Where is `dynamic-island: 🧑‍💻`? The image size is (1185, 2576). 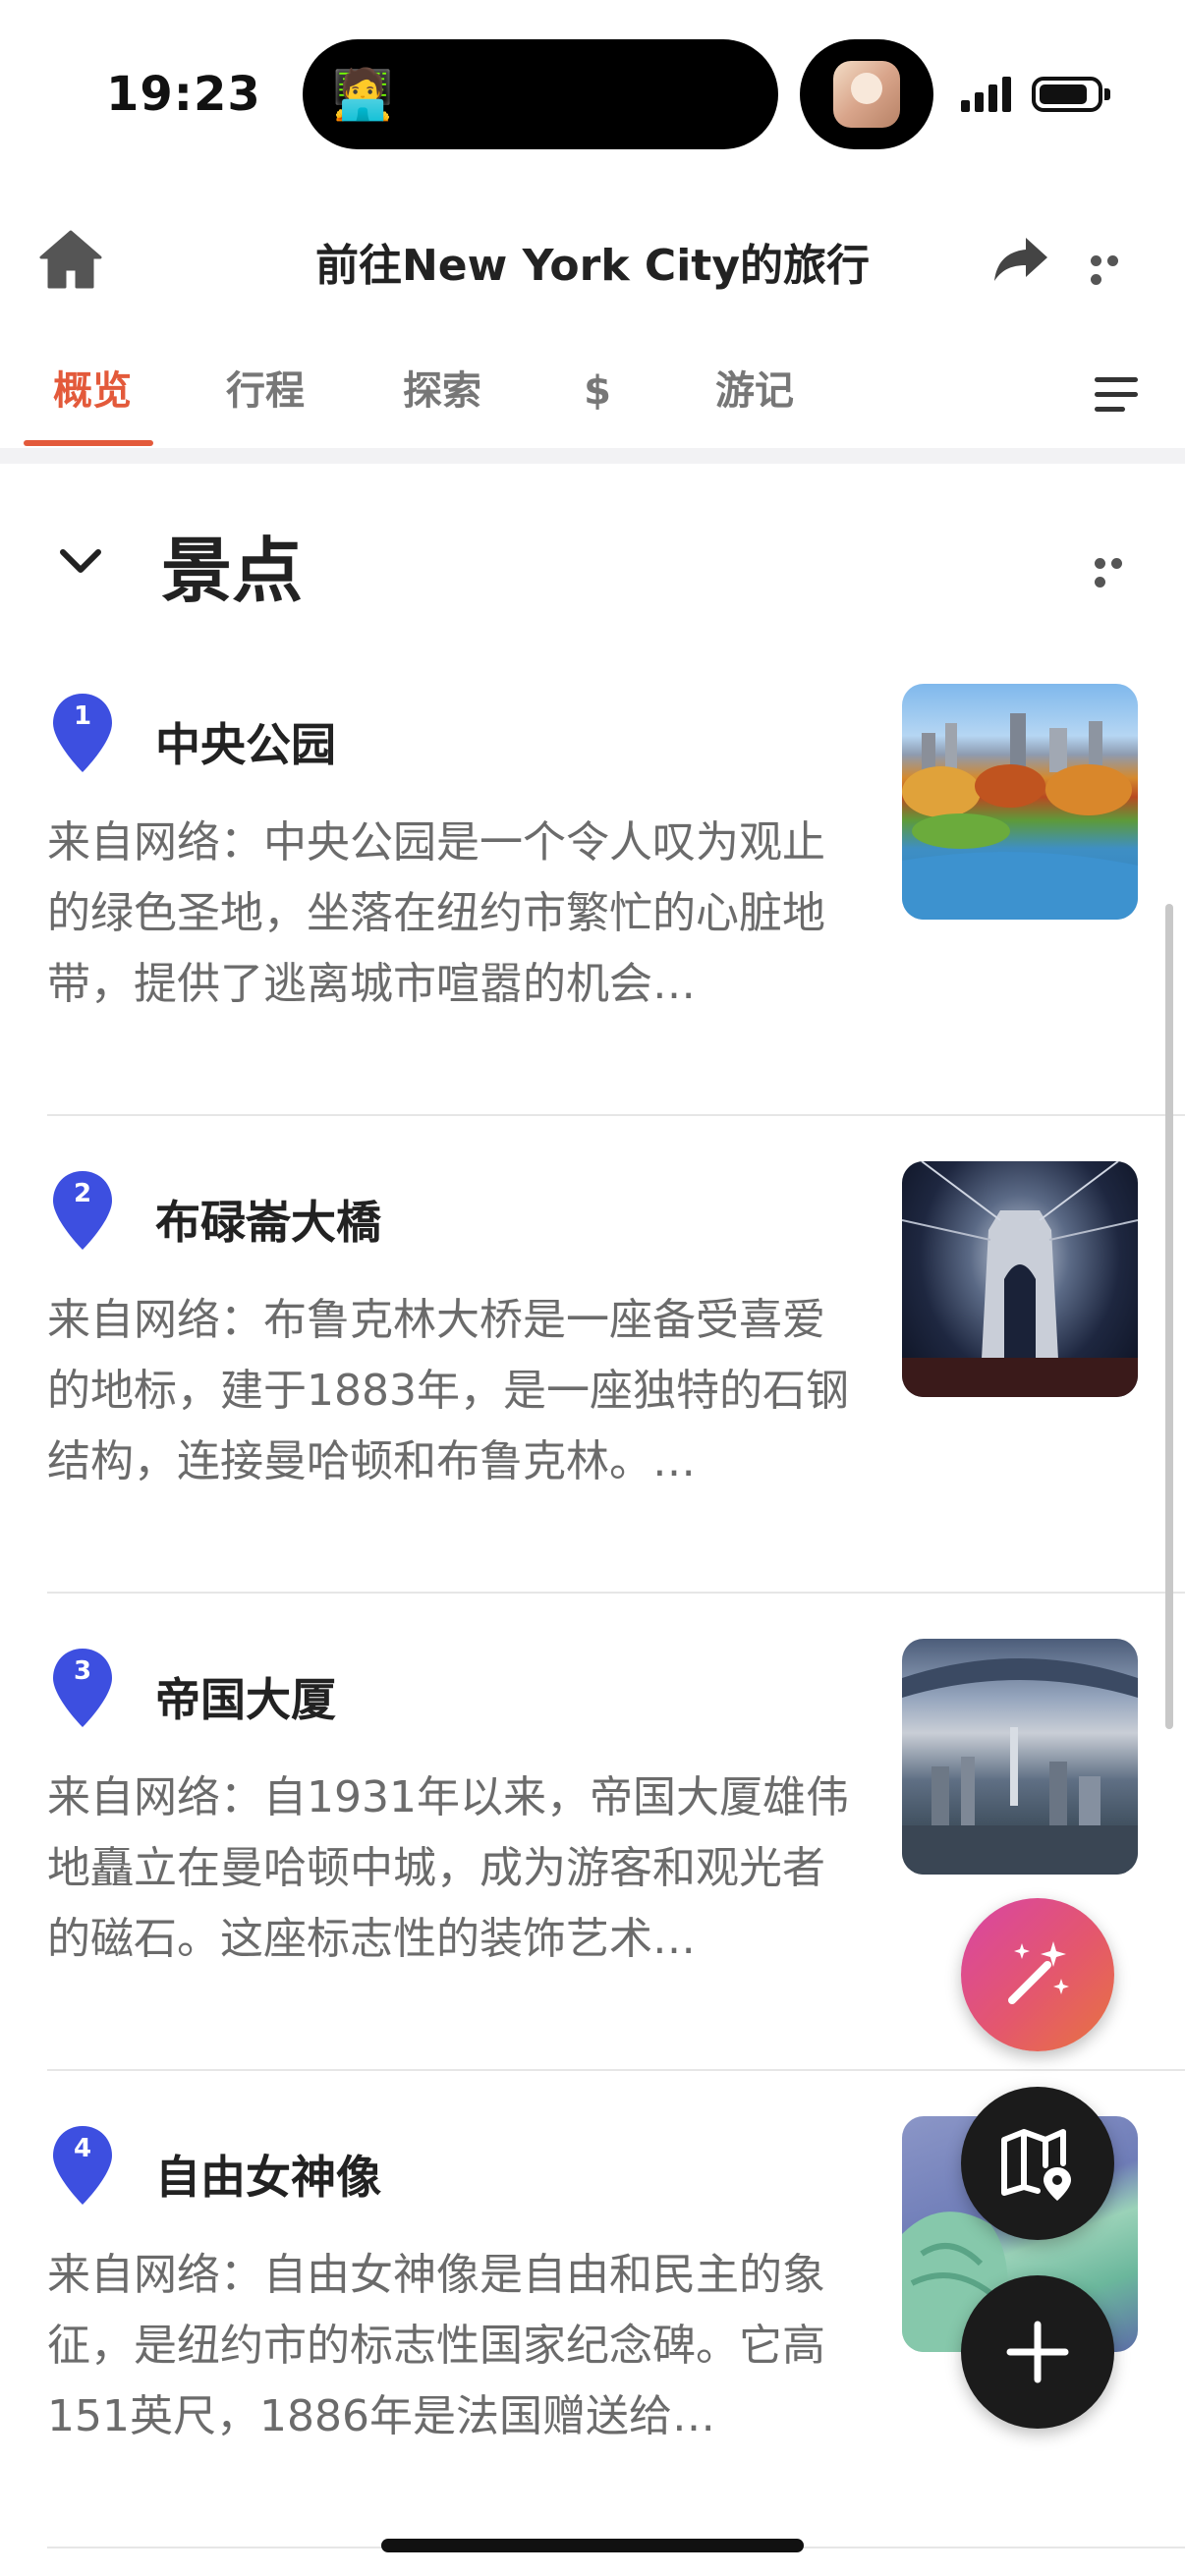
dynamic-island: 🧑‍💻 is located at coordinates (540, 94).